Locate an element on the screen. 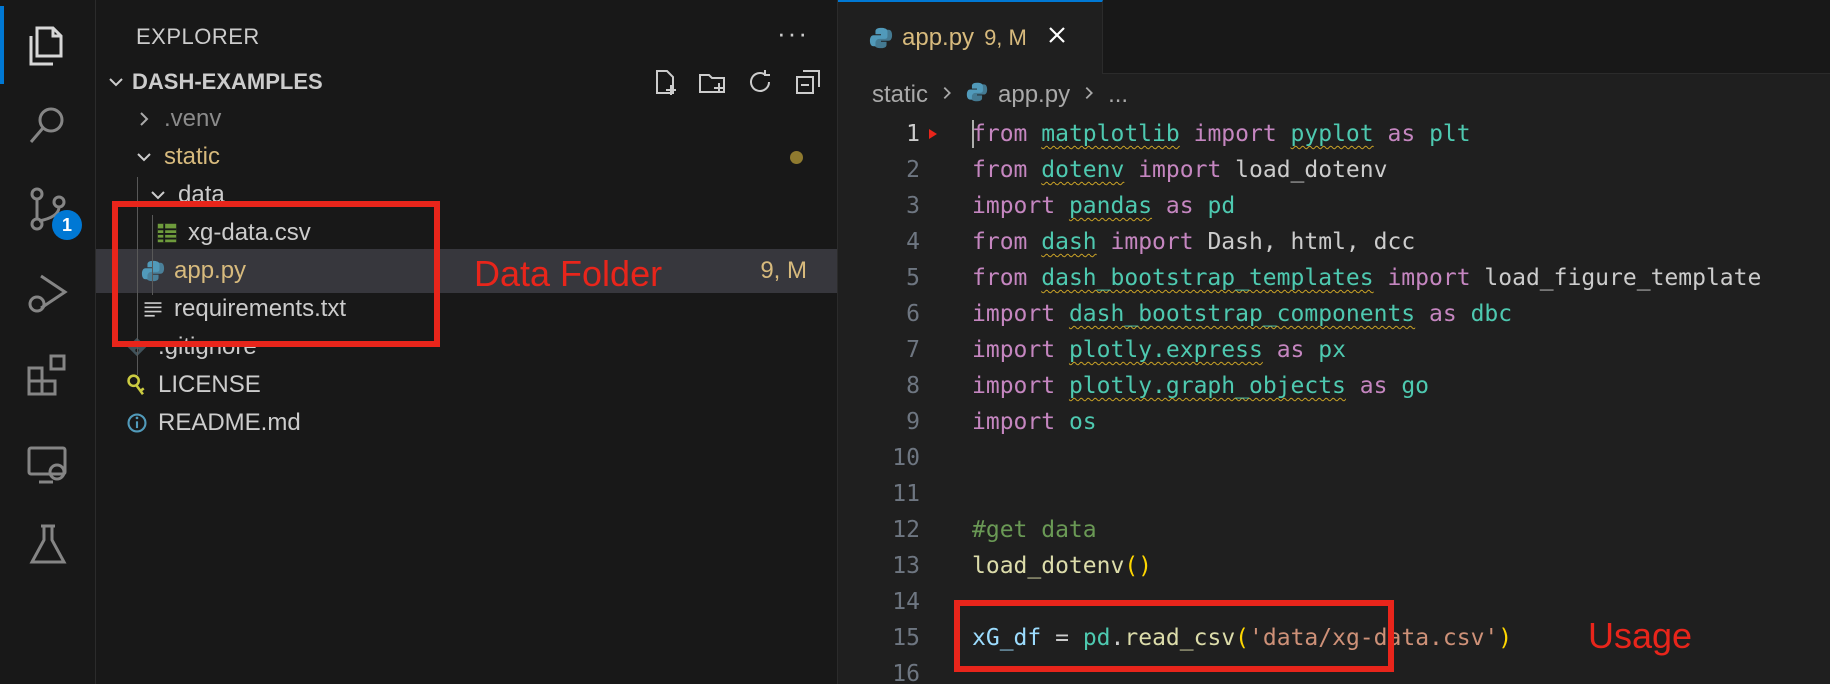  run-debug-activity is located at coordinates (48, 293).